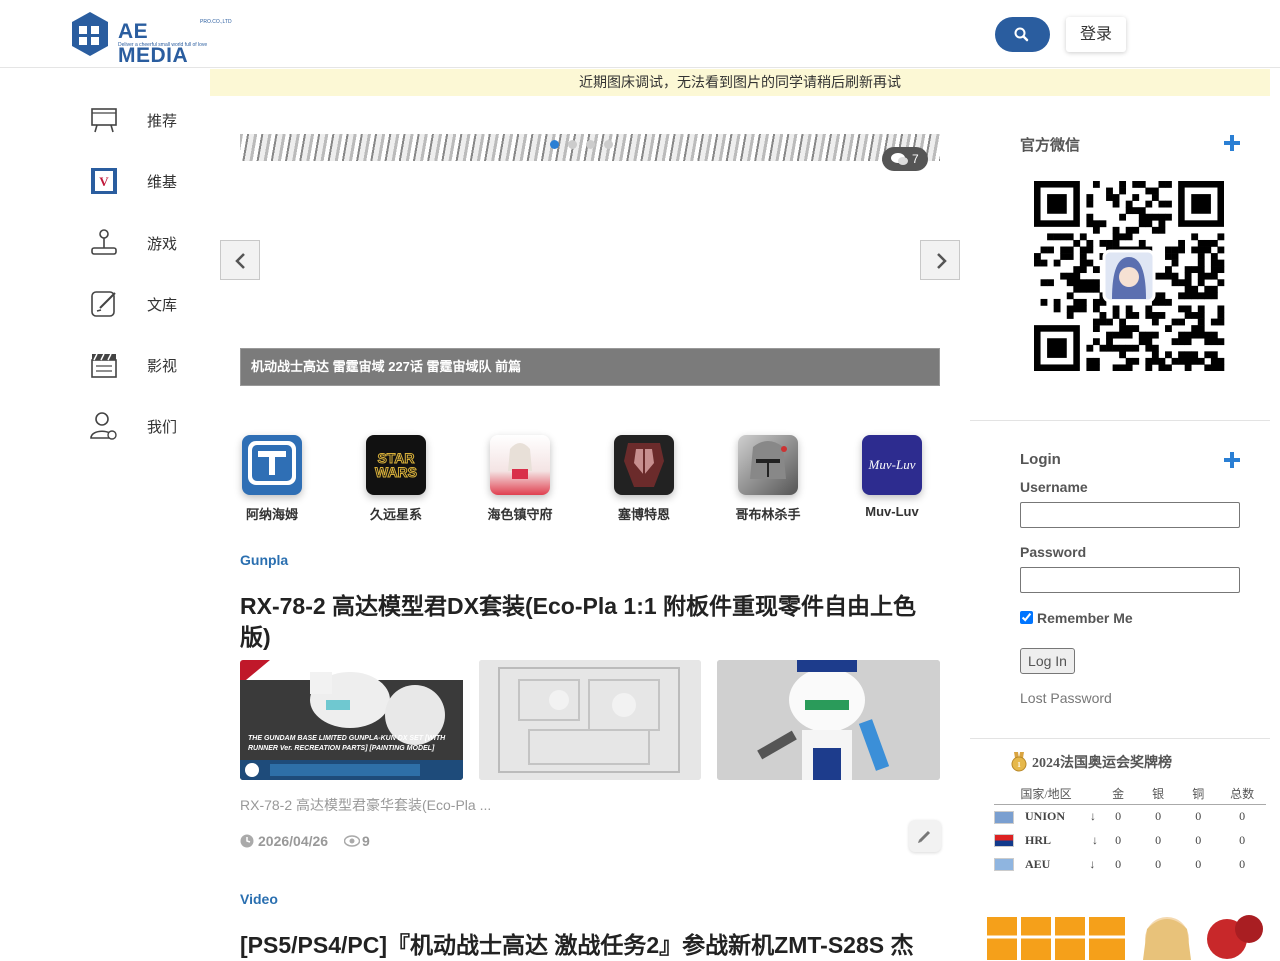 The image size is (1280, 961). I want to click on category-kancolle: 海色镇守府, so click(520, 480).